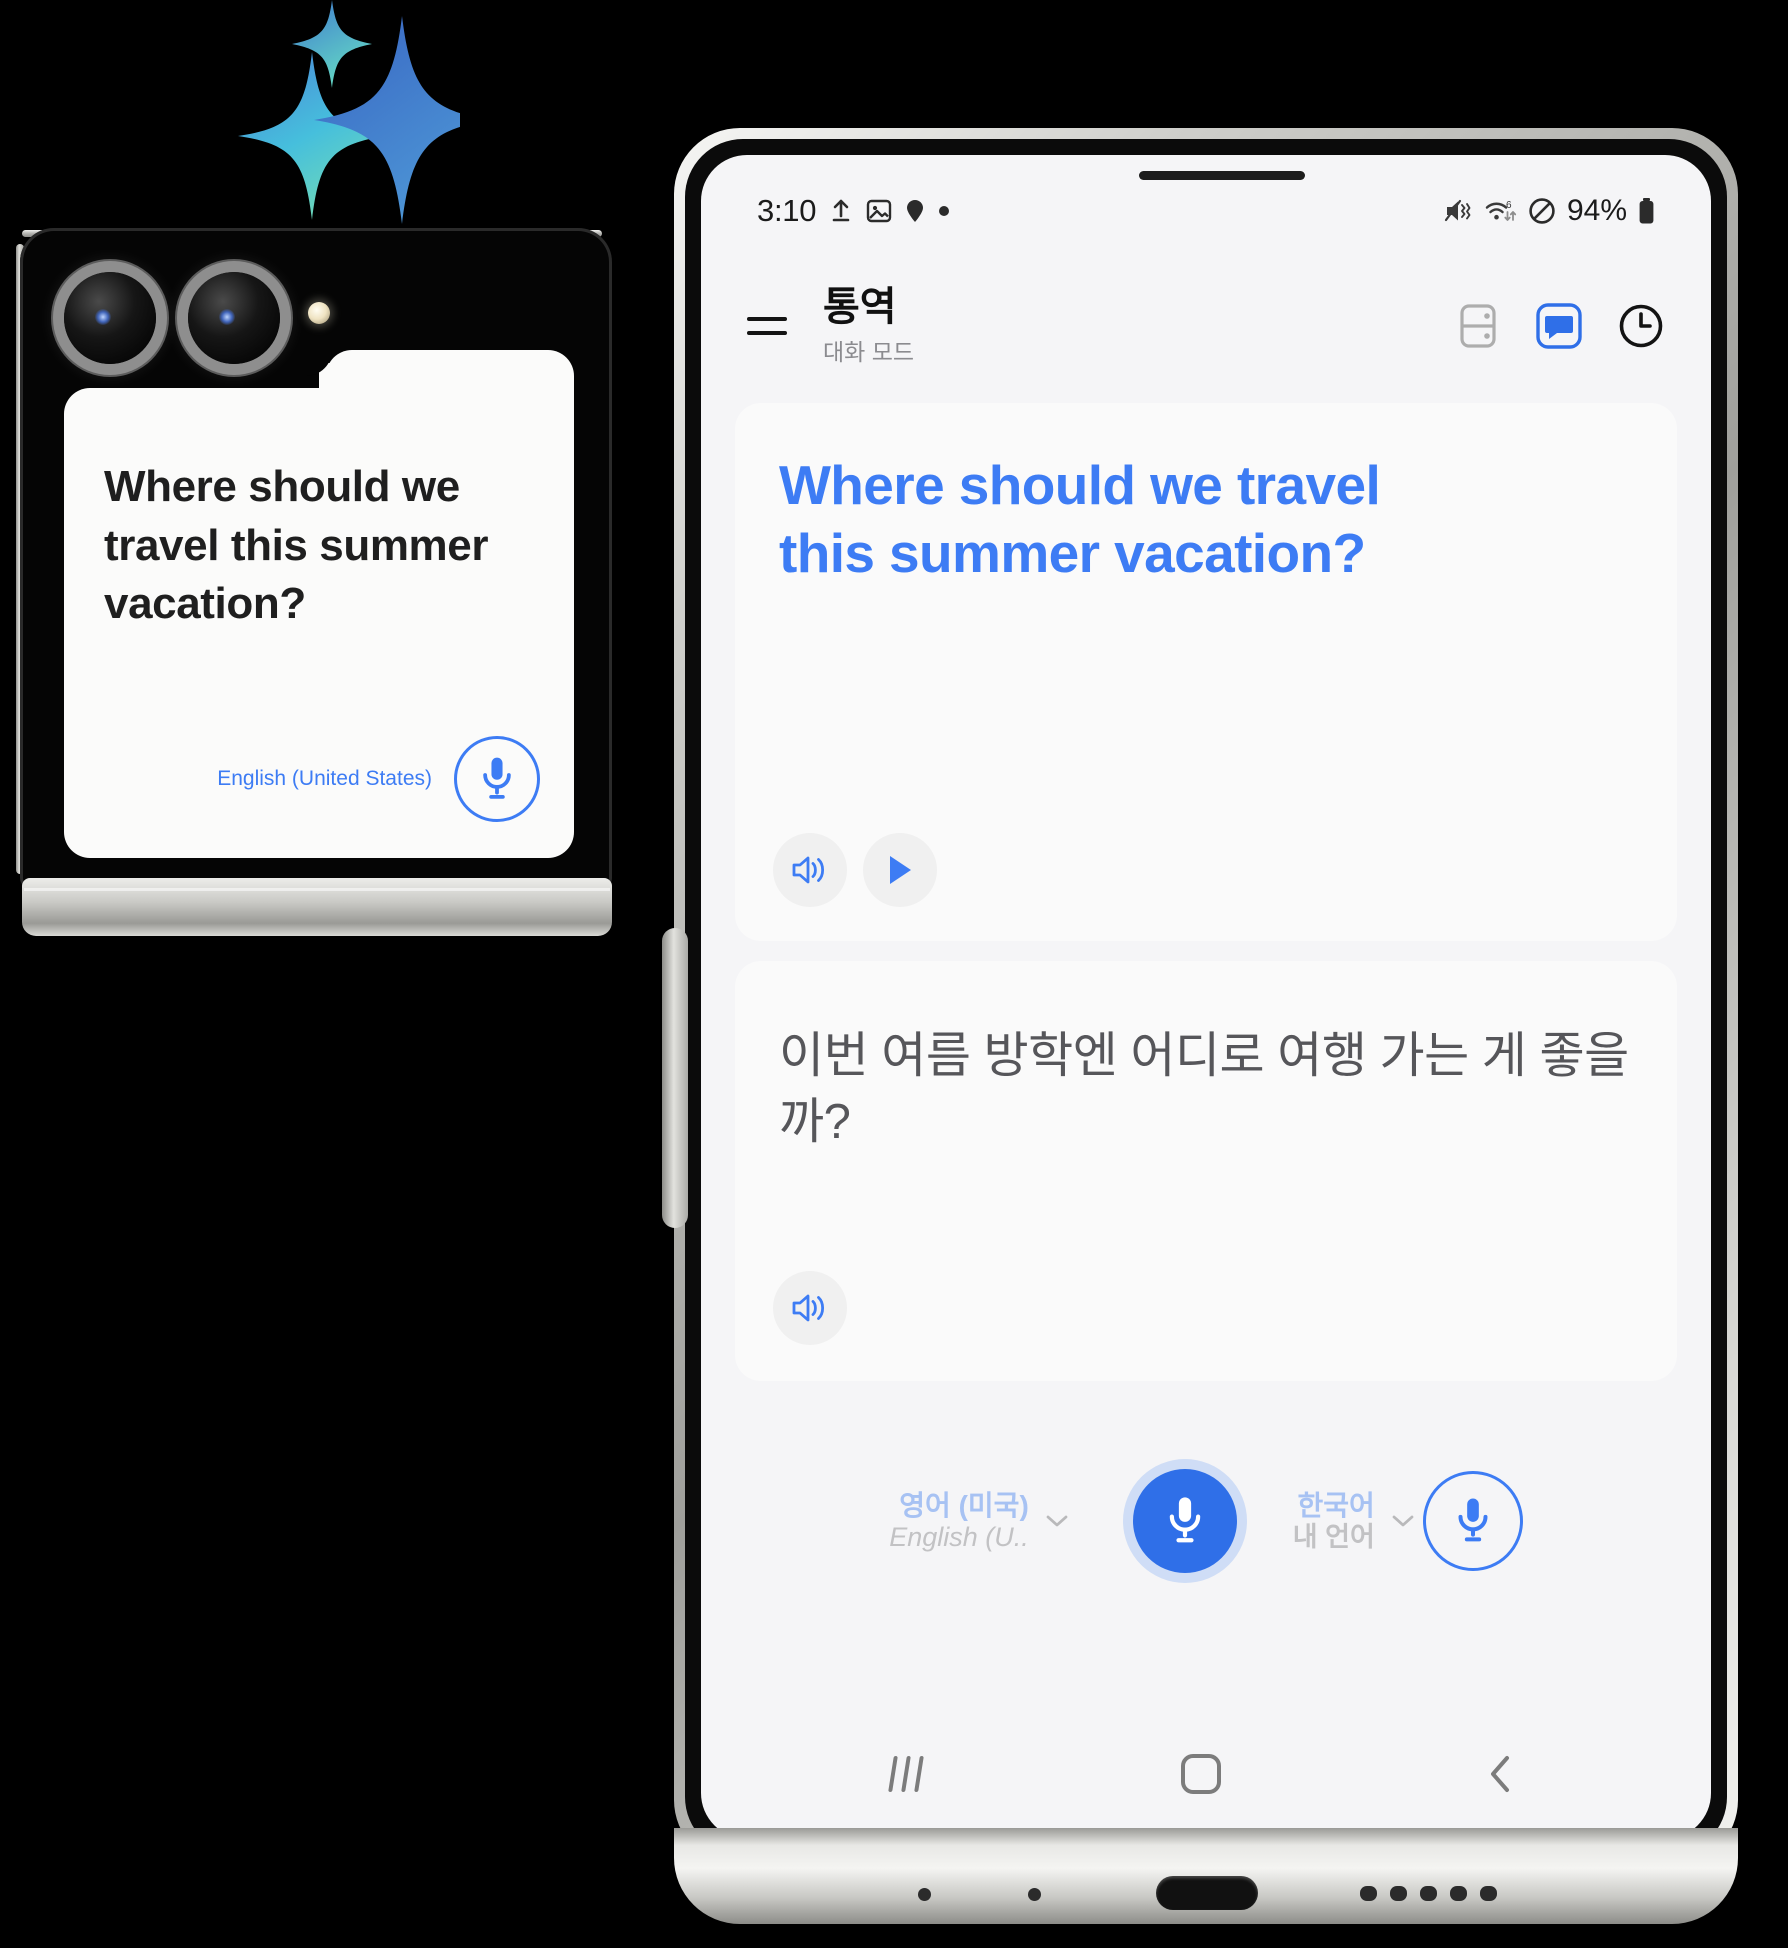  Describe the element at coordinates (1207, 1893) in the screenshot. I see `usb-c-port` at that location.